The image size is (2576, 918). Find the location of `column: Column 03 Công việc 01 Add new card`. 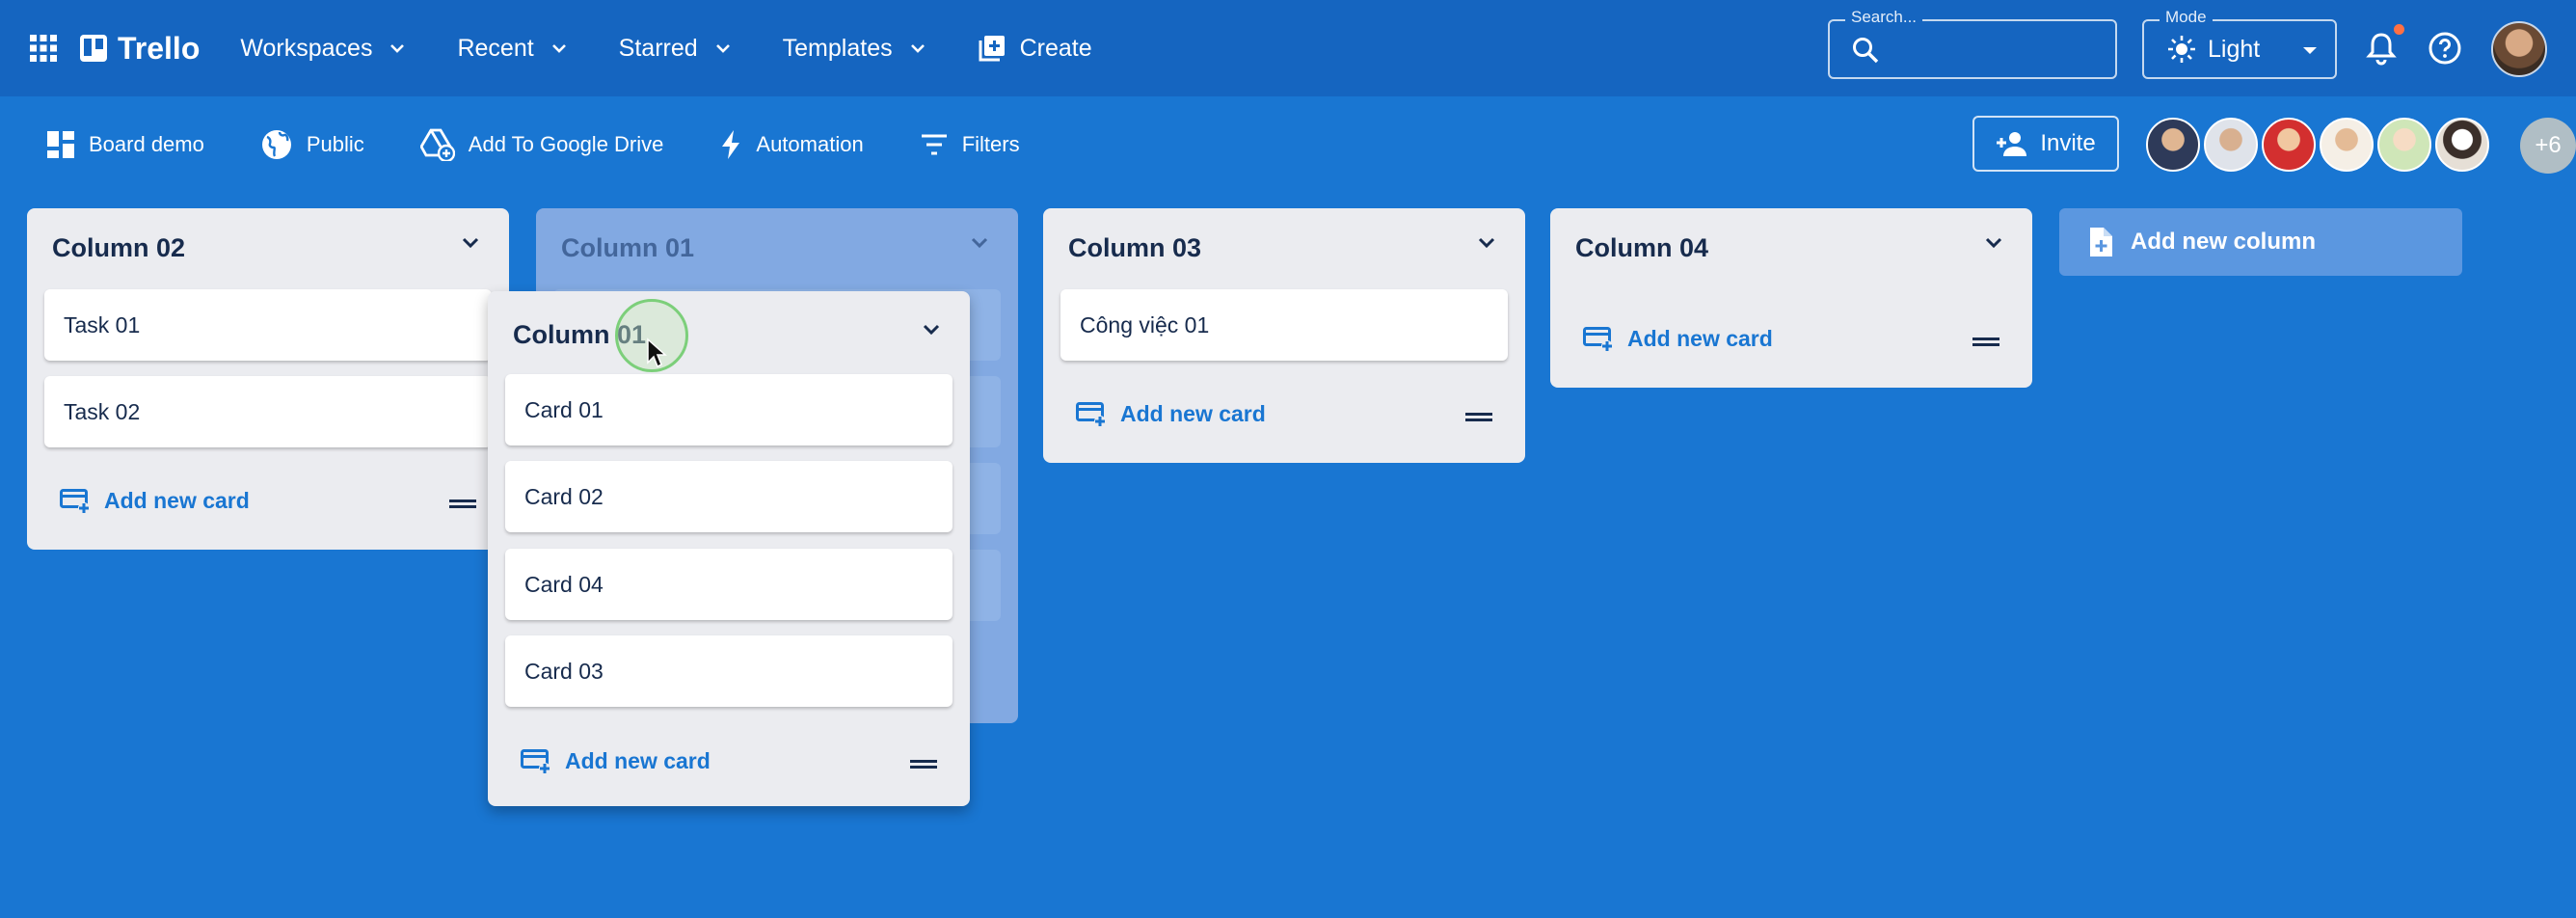

column: Column 03 Công việc 01 Add new card is located at coordinates (1284, 335).